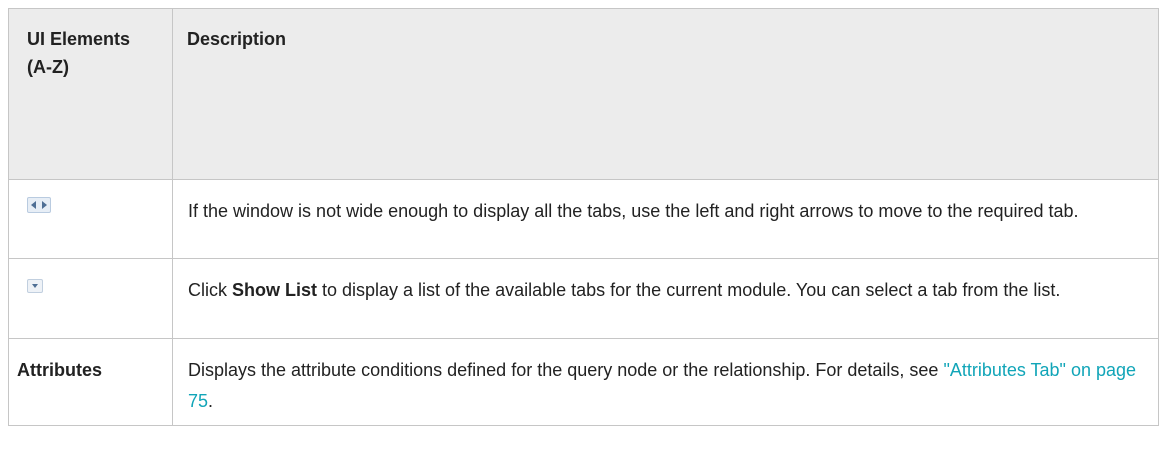 The height and width of the screenshot is (456, 1166). Describe the element at coordinates (33, 205) in the screenshot. I see `arrow-left-icon` at that location.